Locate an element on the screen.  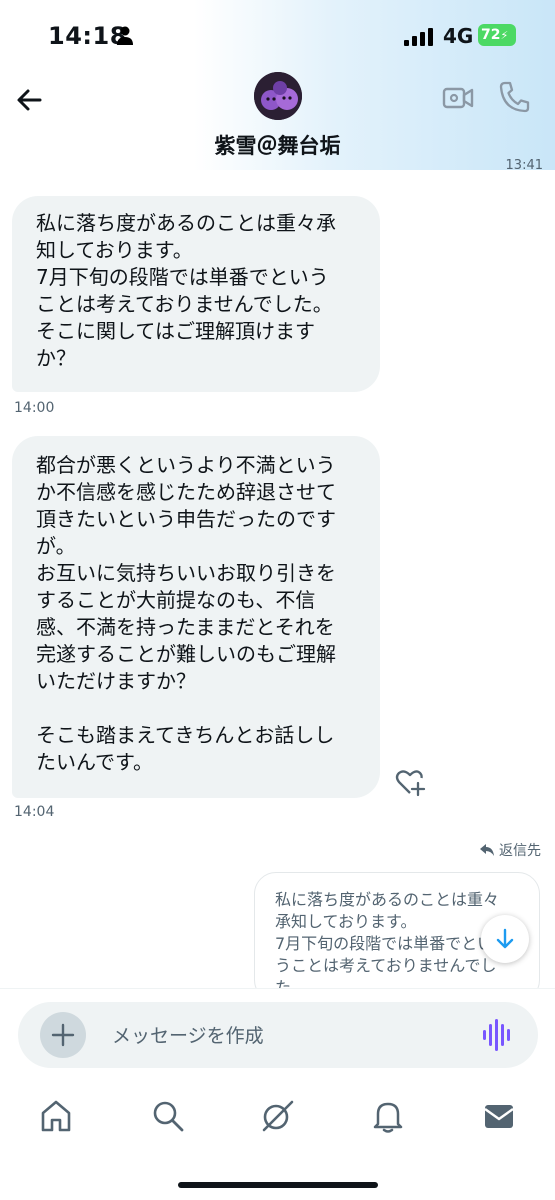
message-timestamp: 14:04 is located at coordinates (34, 812).